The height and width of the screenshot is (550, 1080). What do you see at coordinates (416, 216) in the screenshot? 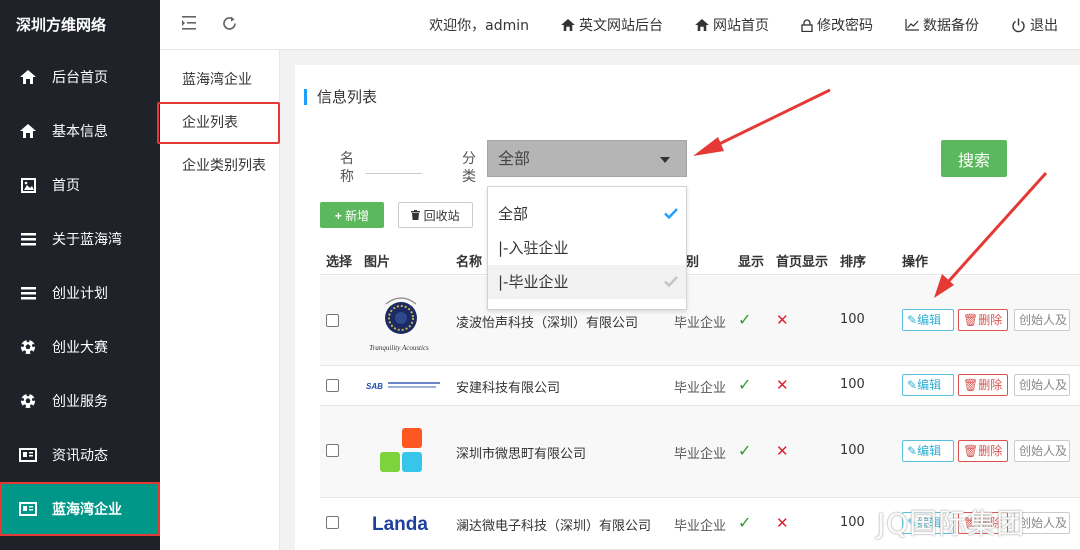
I see `trash-icon` at bounding box center [416, 216].